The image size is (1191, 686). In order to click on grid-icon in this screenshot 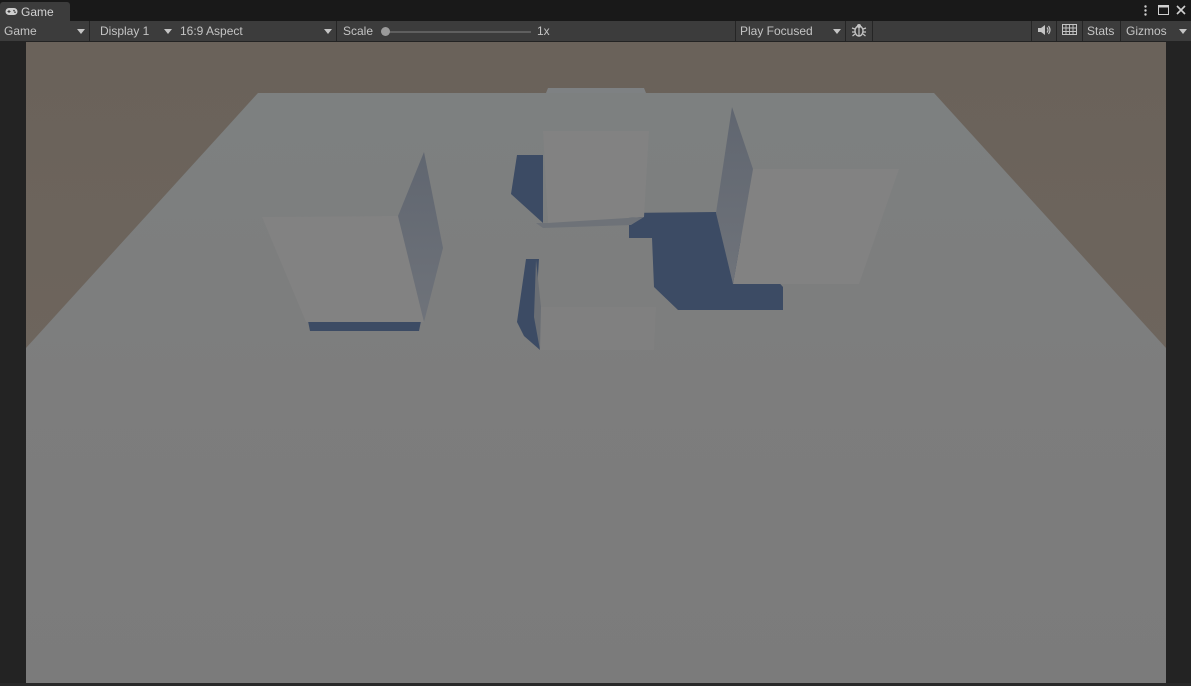, I will do `click(1069, 31)`.